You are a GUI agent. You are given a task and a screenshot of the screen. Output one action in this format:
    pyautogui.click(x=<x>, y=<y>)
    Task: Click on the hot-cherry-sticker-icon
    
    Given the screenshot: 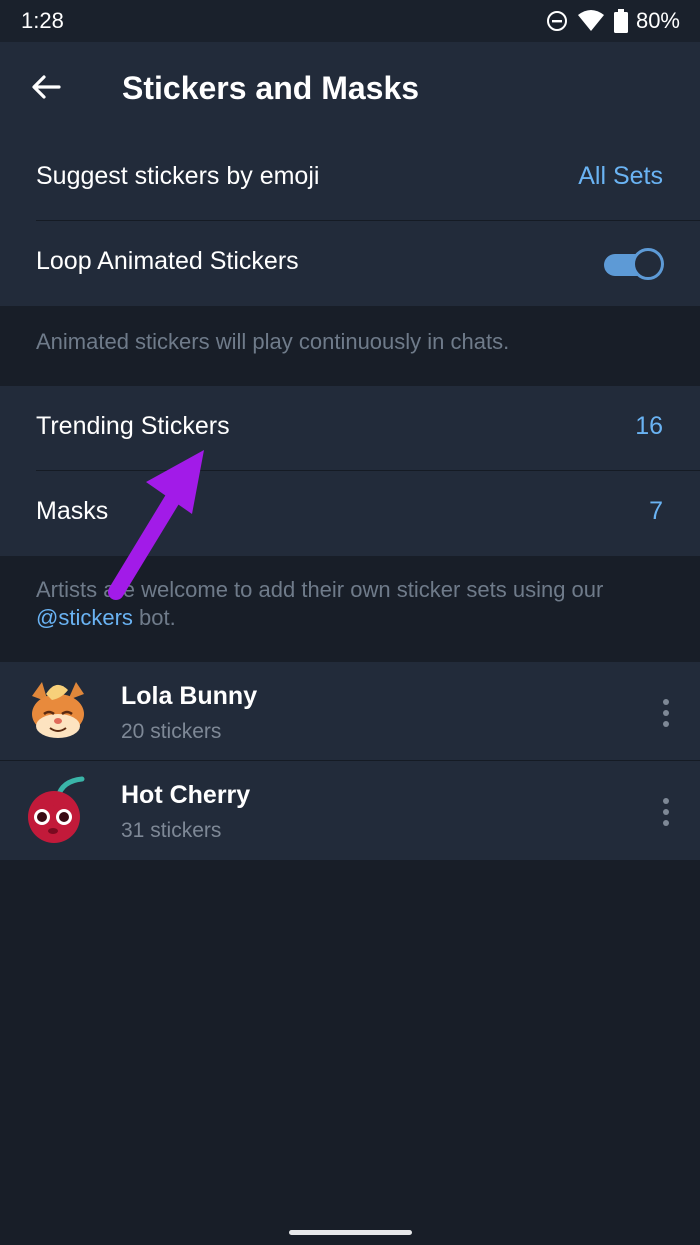 What is the action you would take?
    pyautogui.click(x=58, y=811)
    